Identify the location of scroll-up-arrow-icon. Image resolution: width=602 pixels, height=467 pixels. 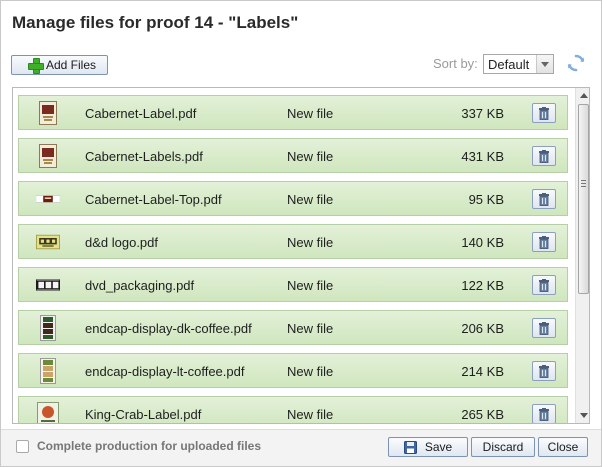
(582, 95).